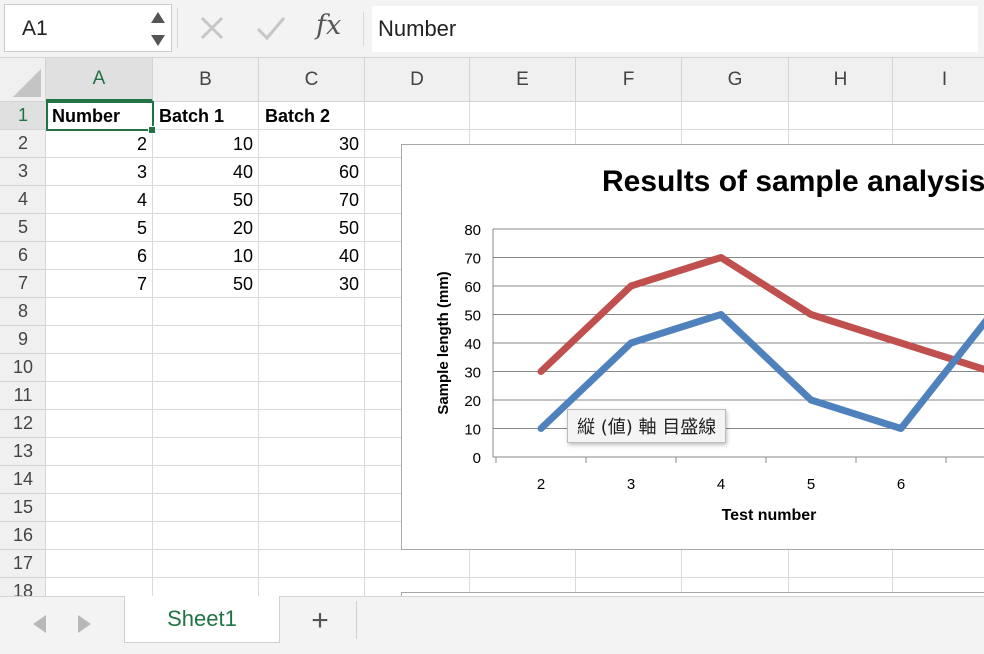  I want to click on triangle-right-icon, so click(84, 624).